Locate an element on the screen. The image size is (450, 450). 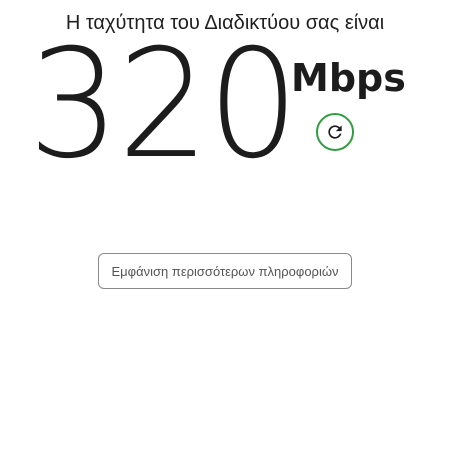
refresh-button is located at coordinates (335, 132).